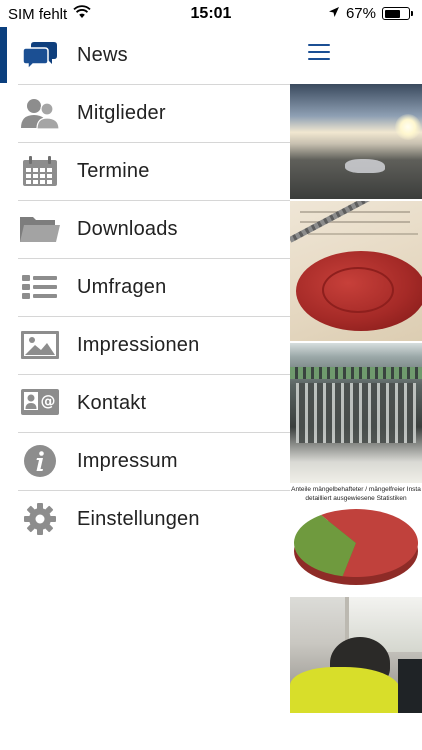 The image size is (422, 750). Describe the element at coordinates (40, 461) in the screenshot. I see `info-icon` at that location.